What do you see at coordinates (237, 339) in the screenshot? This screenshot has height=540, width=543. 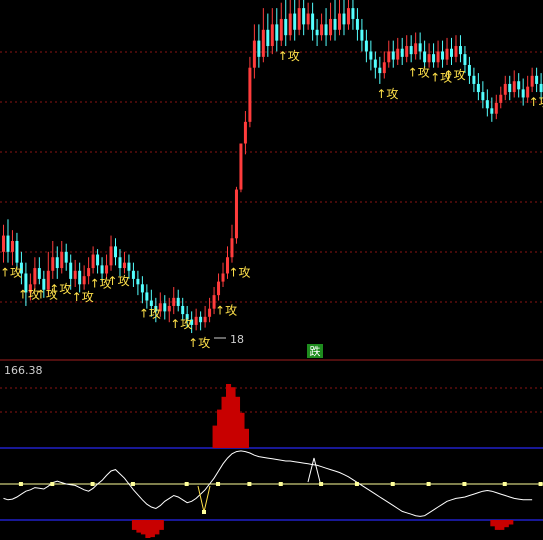 I see `low-marker-label: 18` at bounding box center [237, 339].